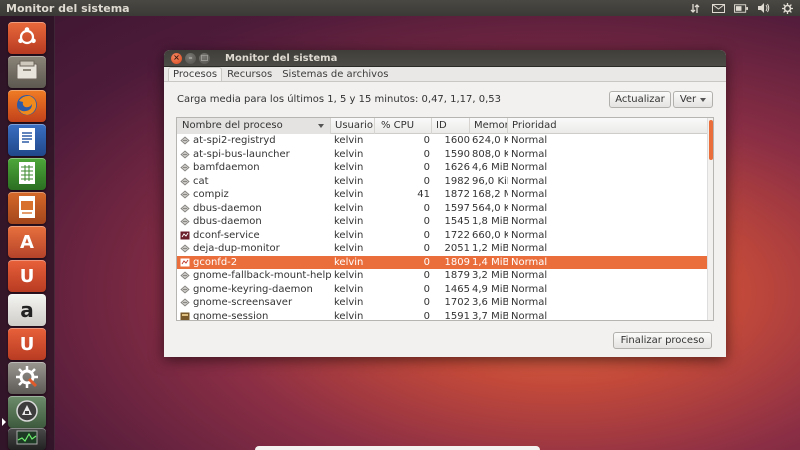  I want to click on process-memory: 808,0 KiB, so click(490, 154).